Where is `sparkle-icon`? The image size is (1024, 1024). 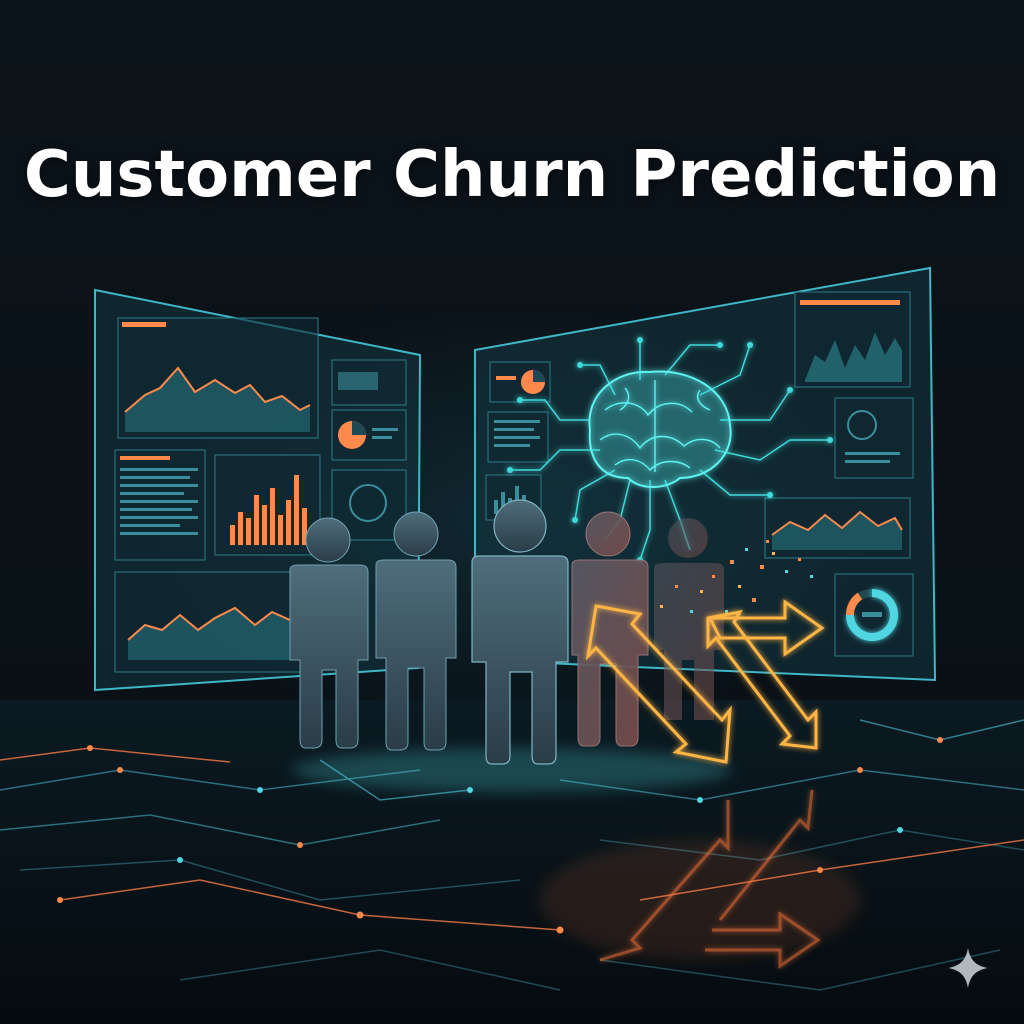 sparkle-icon is located at coordinates (968, 968).